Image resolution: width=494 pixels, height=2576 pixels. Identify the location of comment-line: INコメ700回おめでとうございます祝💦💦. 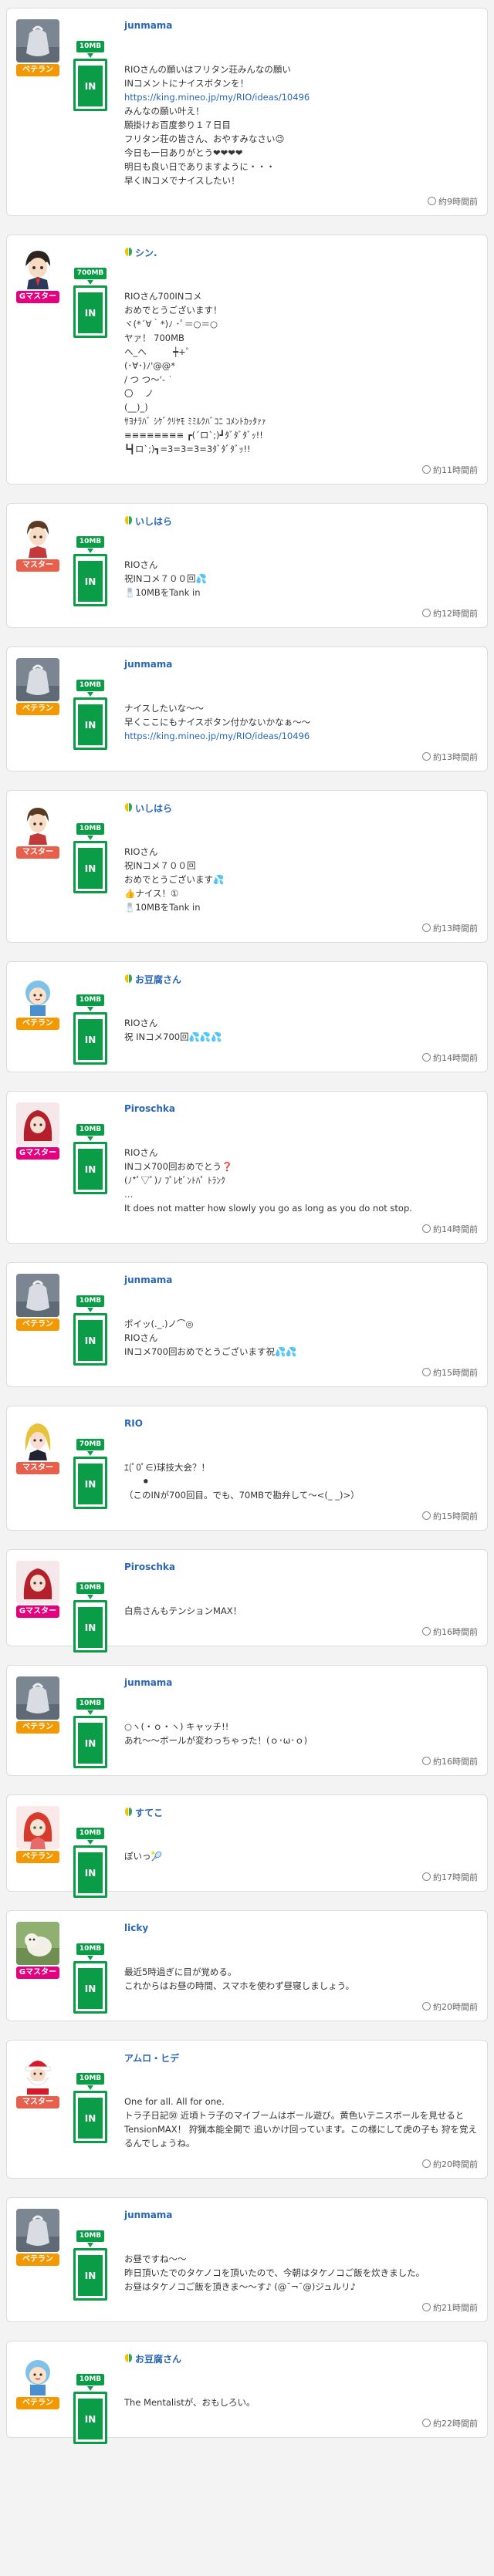
(210, 1351).